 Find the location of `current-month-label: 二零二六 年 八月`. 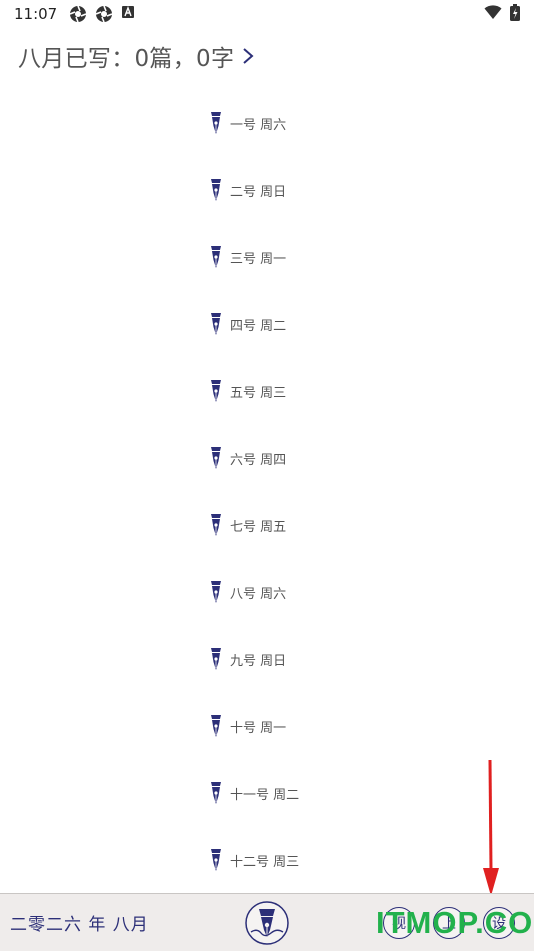

current-month-label: 二零二六 年 八月 is located at coordinates (79, 922).